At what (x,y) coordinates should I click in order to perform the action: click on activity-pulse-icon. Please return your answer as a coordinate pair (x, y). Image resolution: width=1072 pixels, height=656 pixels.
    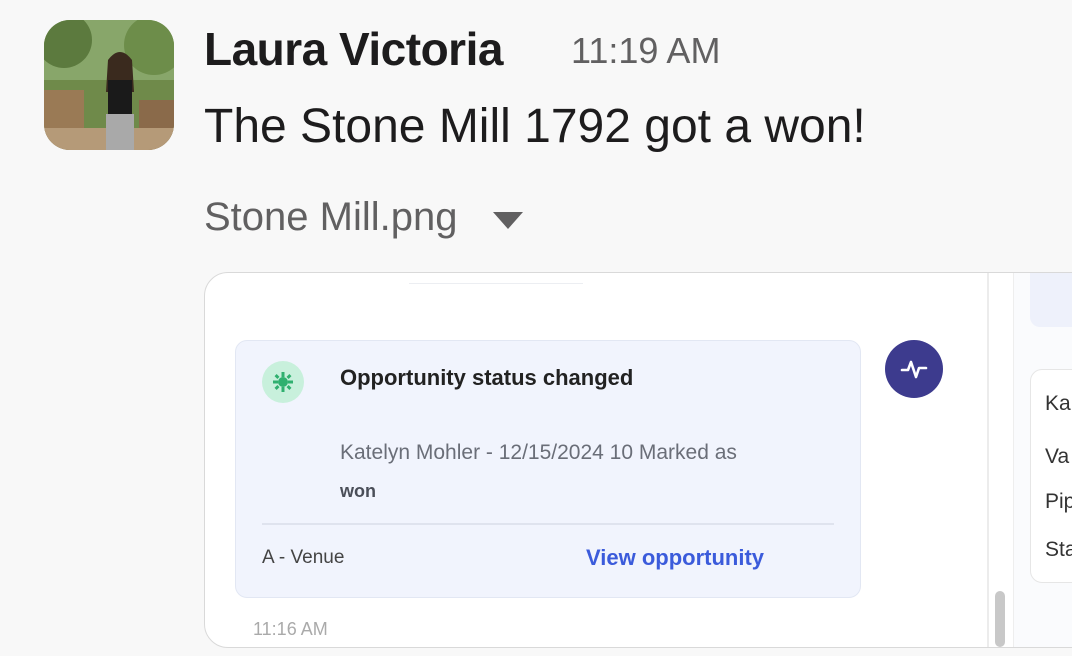
    Looking at the image, I should click on (914, 369).